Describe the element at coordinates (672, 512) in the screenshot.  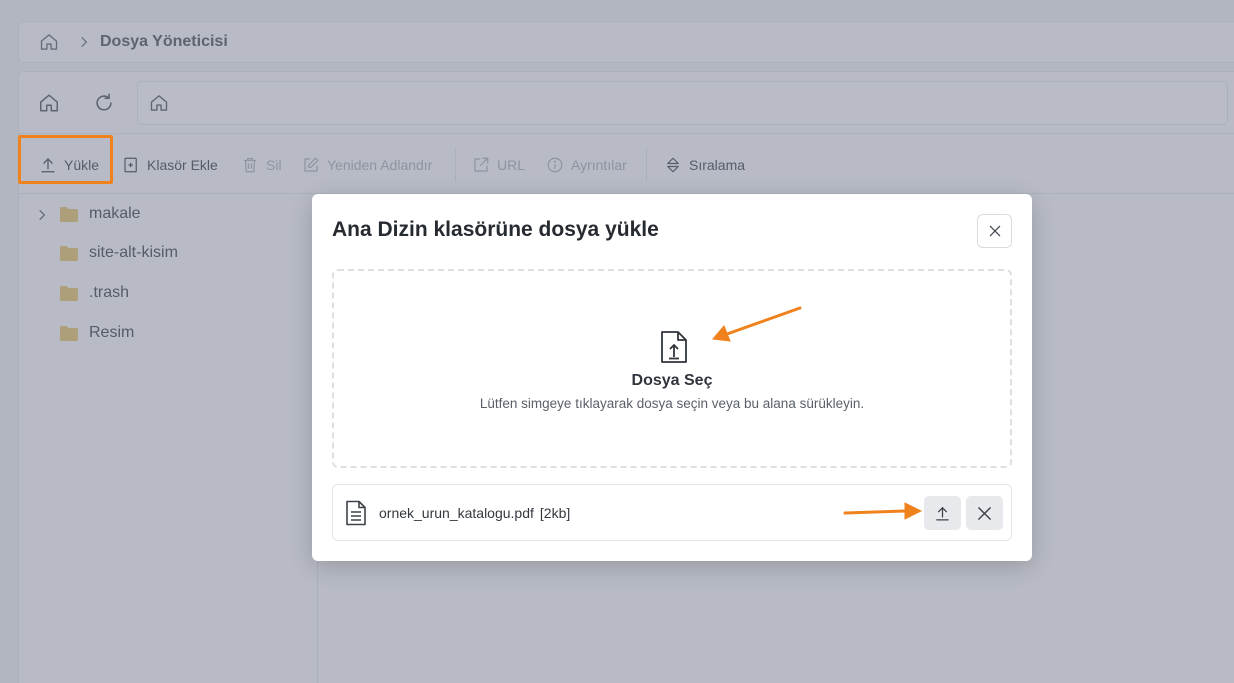
I see `selected-file-row: ornek_urun_katalogu.pdf [2kb]` at that location.